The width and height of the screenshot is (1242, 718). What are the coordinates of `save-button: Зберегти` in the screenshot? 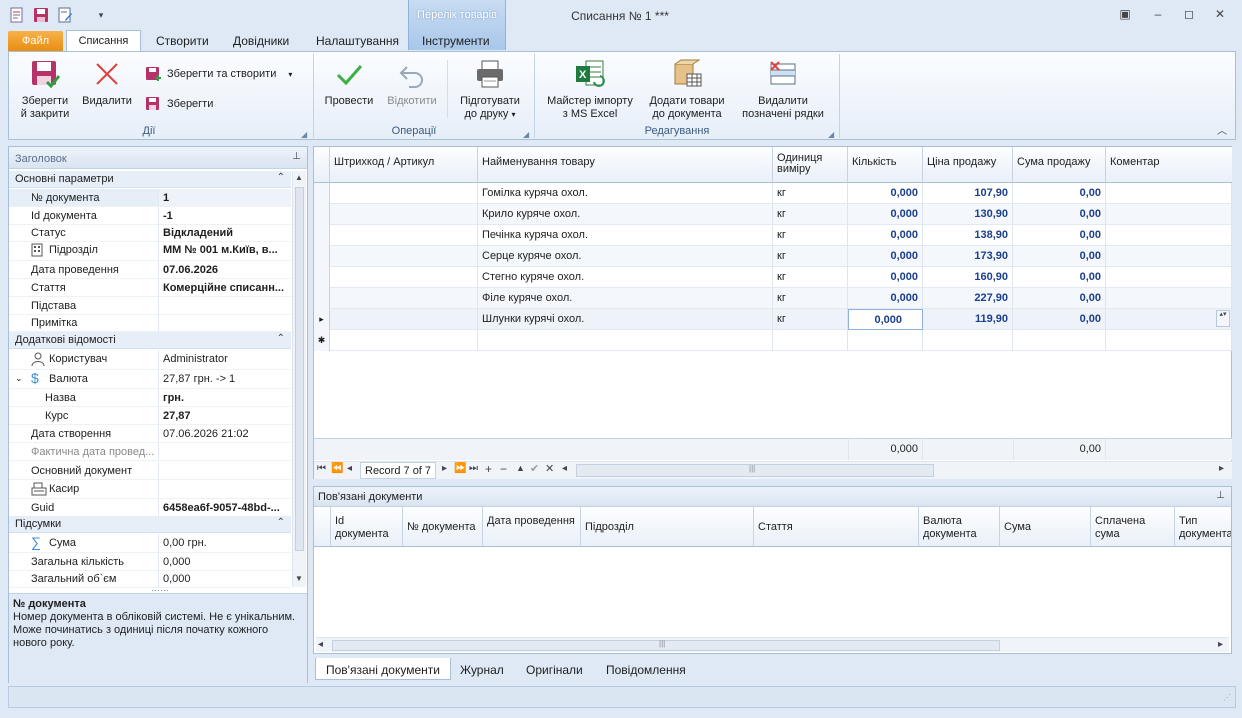 It's located at (179, 104).